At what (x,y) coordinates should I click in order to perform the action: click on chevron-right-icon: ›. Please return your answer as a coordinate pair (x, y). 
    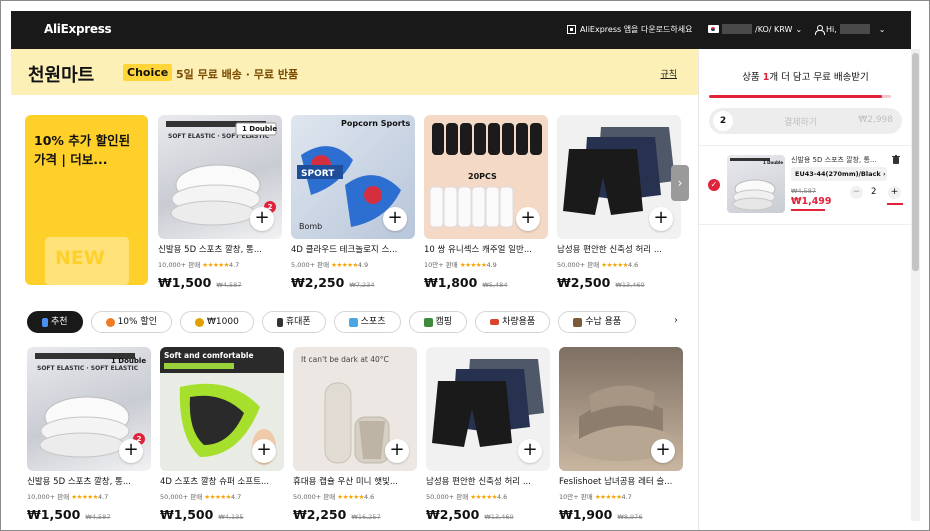
    Looking at the image, I should click on (676, 320).